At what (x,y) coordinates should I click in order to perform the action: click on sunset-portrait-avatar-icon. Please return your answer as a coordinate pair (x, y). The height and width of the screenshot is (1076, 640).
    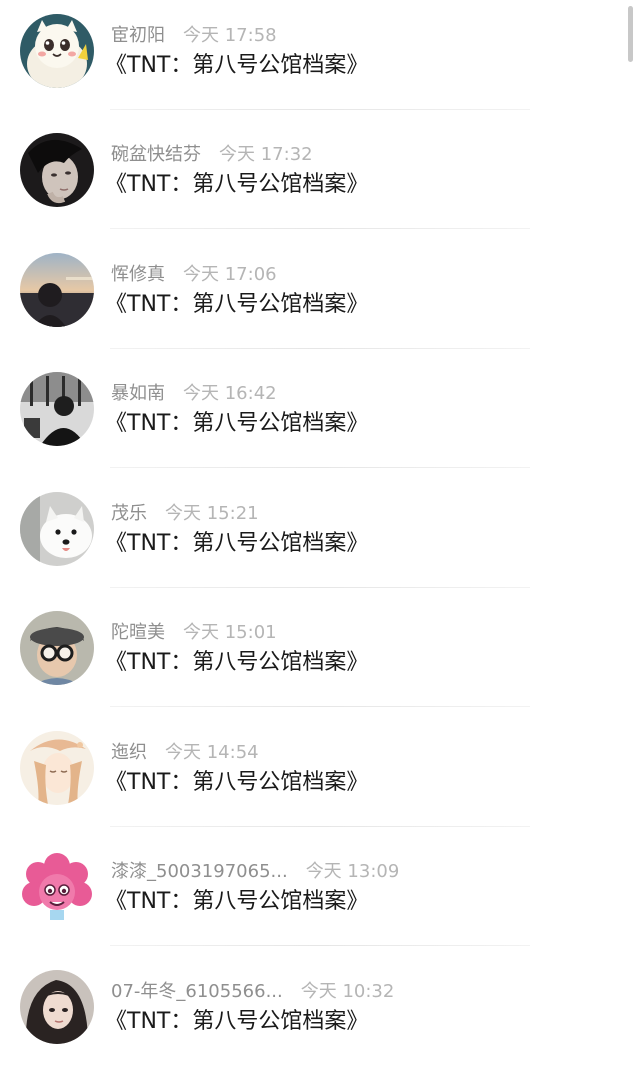
    Looking at the image, I should click on (57, 290).